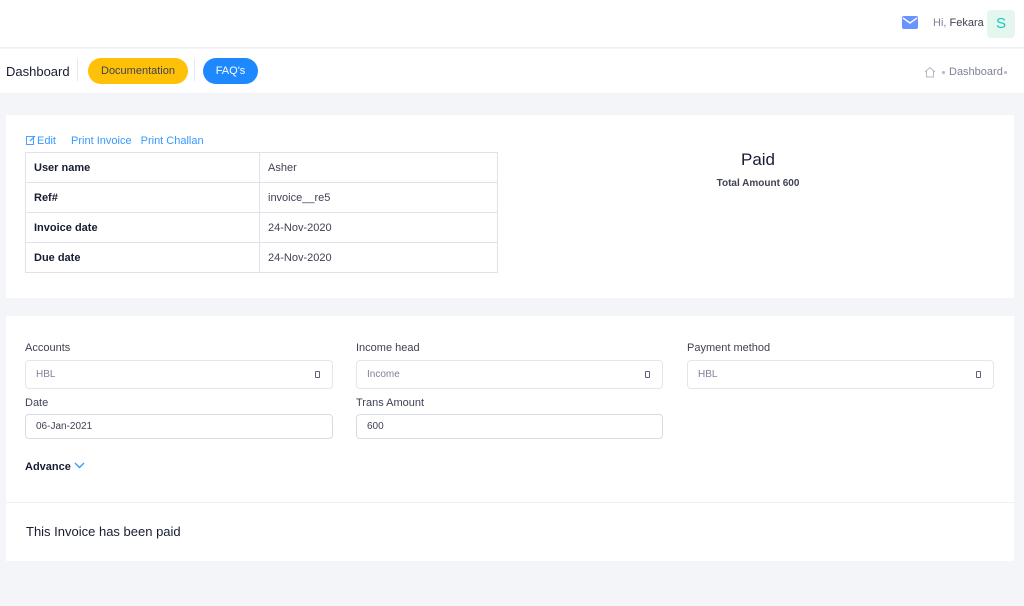 This screenshot has height=606, width=1024. I want to click on table-row: Due date 24-Nov-2020, so click(261, 257).